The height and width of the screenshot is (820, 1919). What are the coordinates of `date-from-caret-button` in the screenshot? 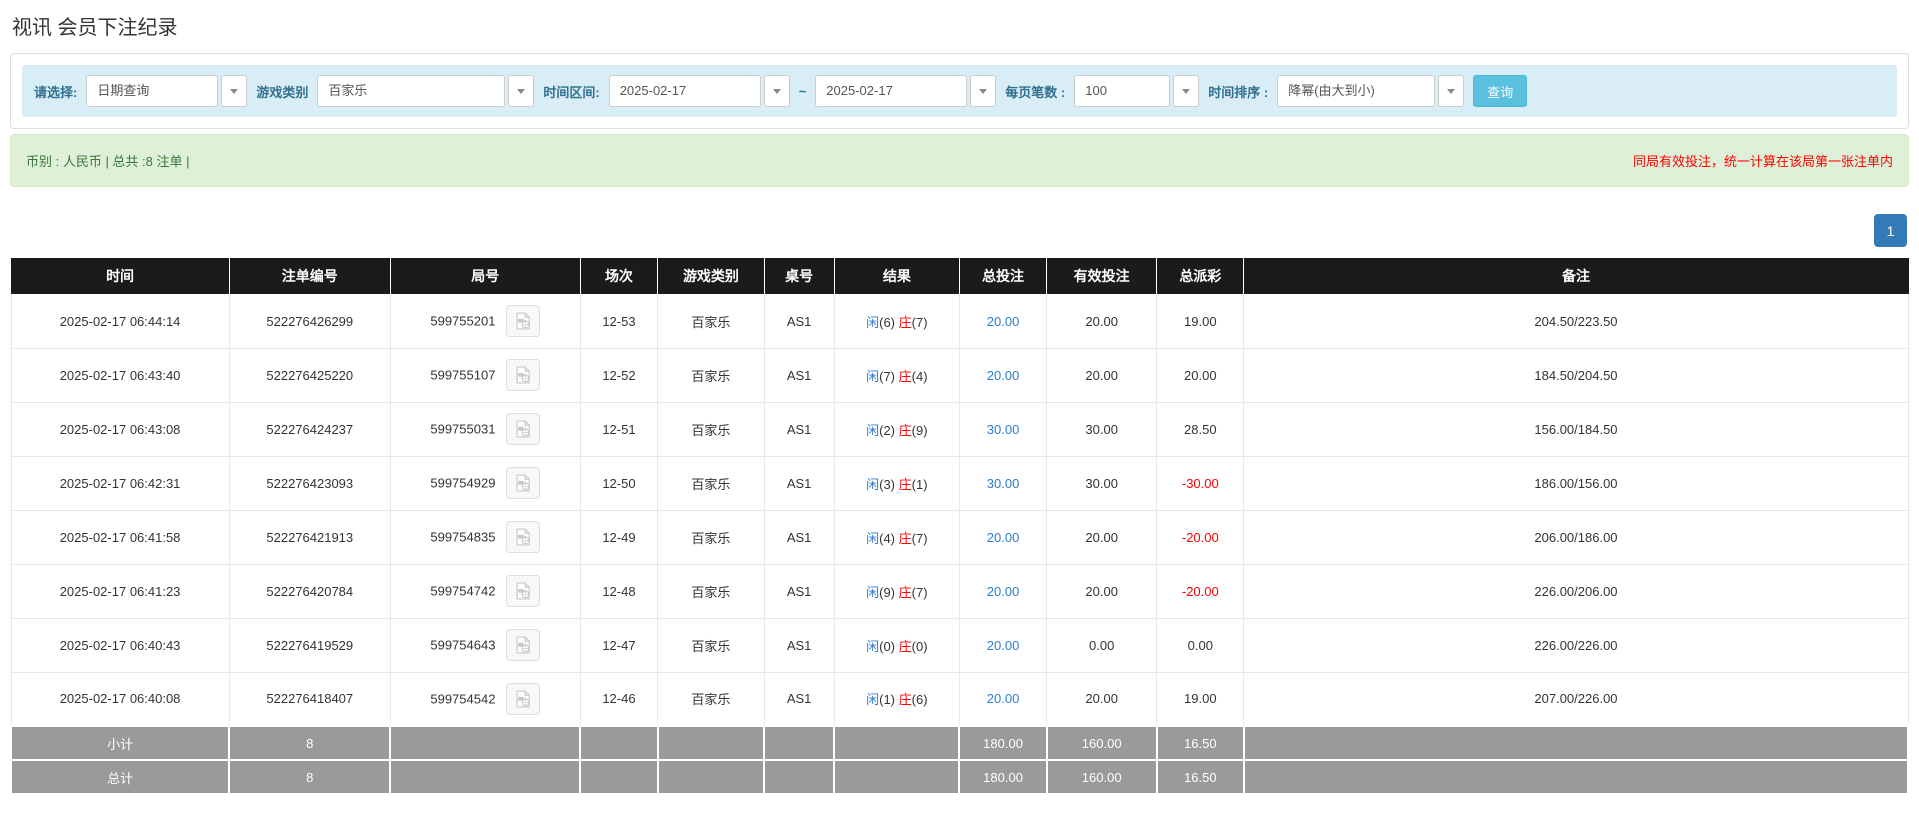 It's located at (776, 91).